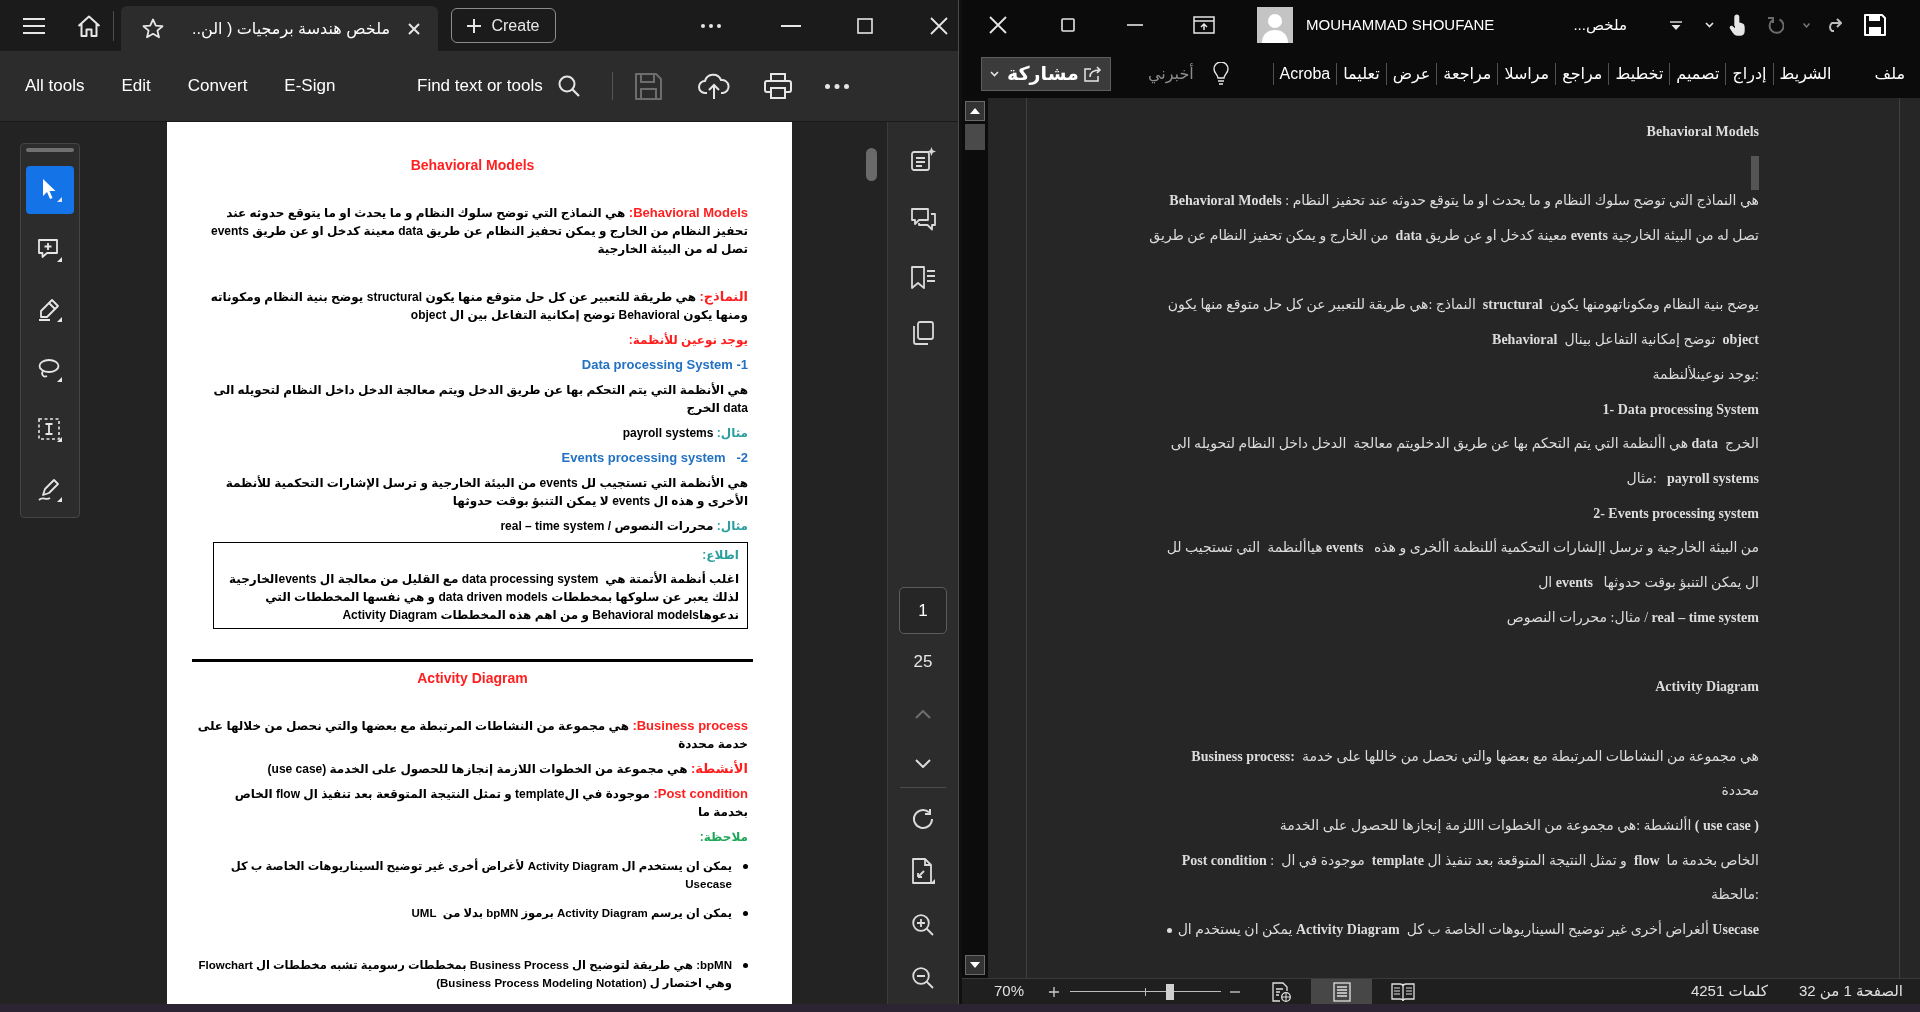 Image resolution: width=1920 pixels, height=1012 pixels. What do you see at coordinates (923, 763) in the screenshot?
I see `chevron-down-icon` at bounding box center [923, 763].